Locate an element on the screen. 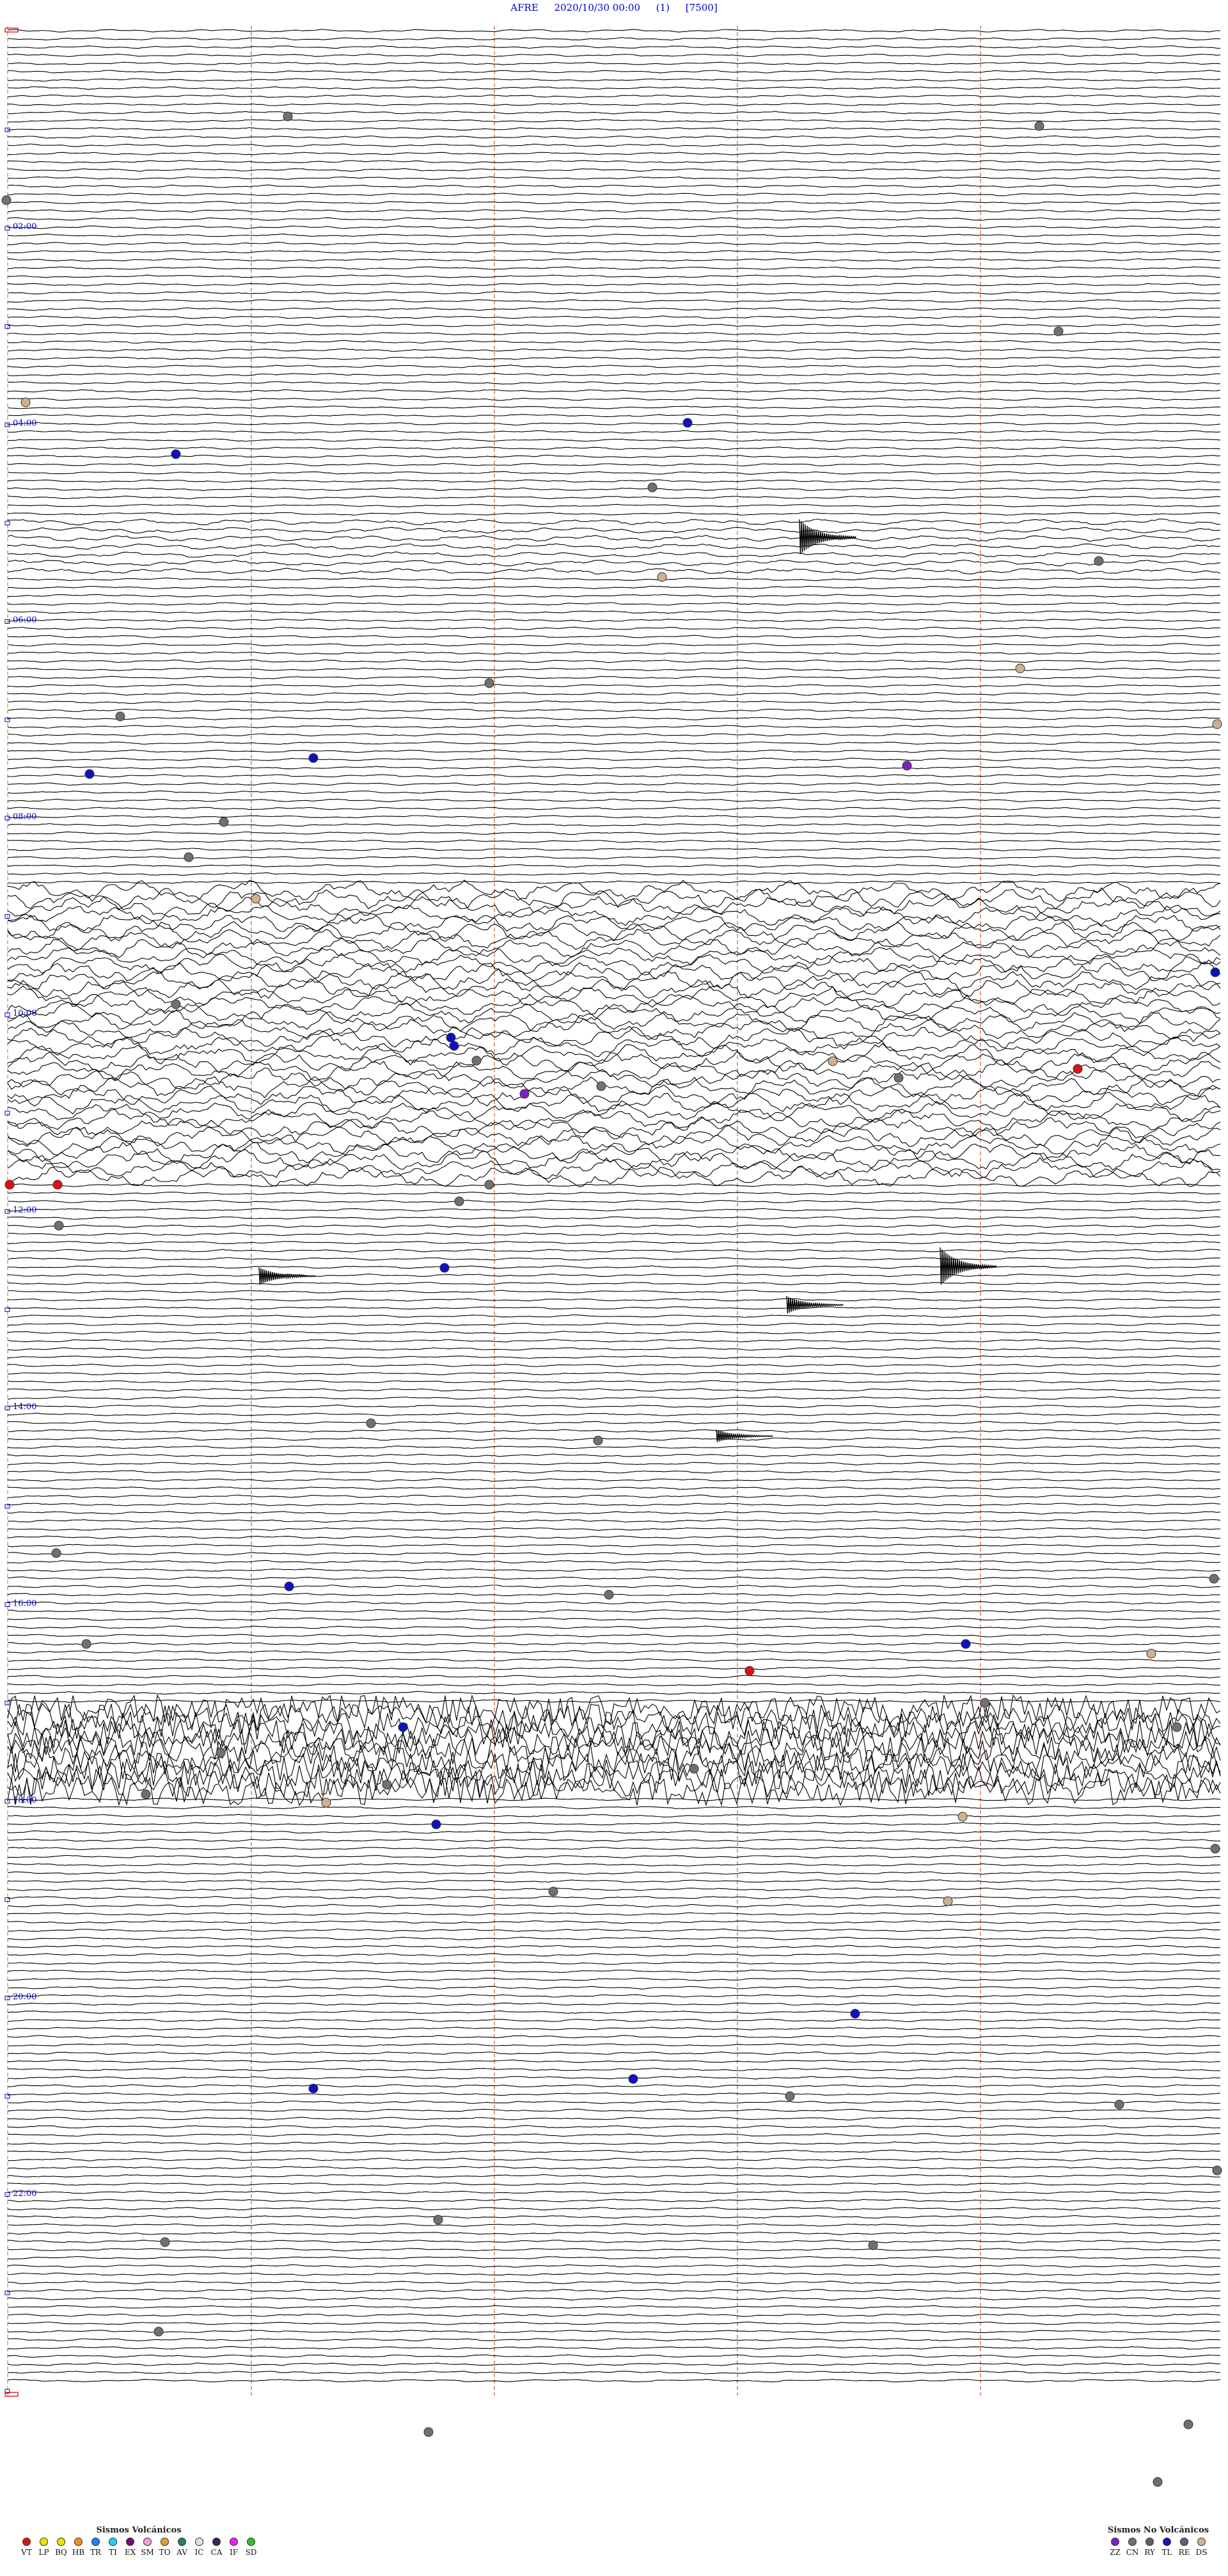  legend-volcanic-title: Sismos Volcánicos is located at coordinates (139, 2530).